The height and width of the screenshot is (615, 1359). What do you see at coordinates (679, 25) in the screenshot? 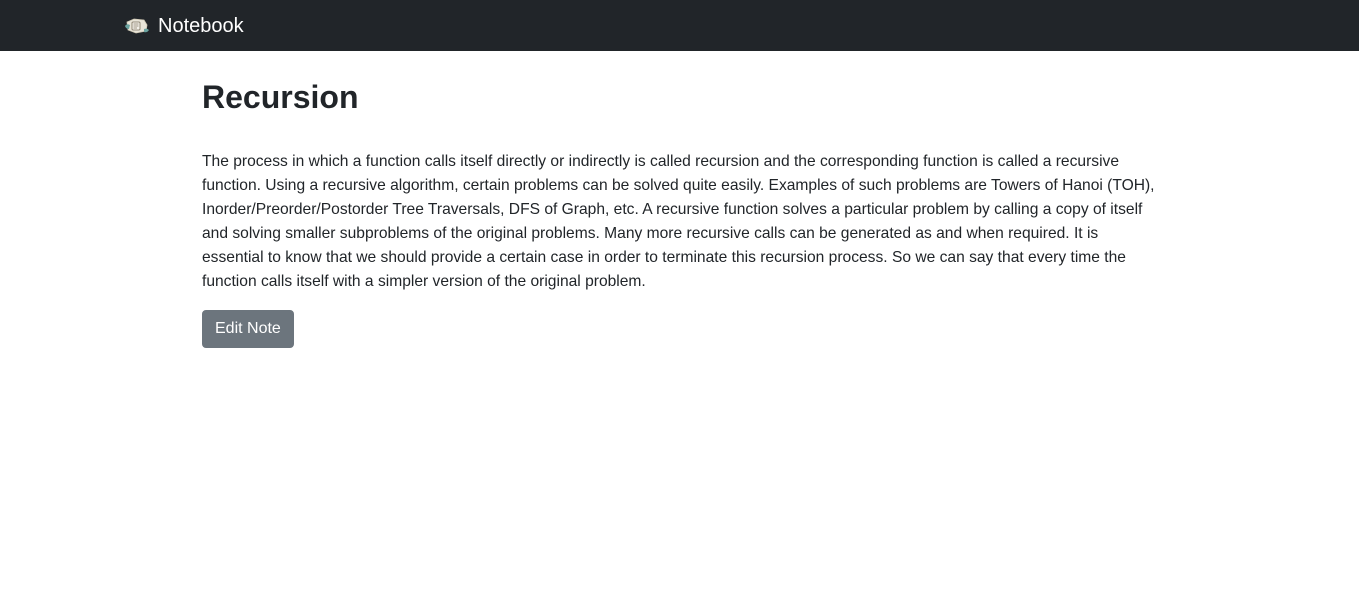
I see `top-navbar: Notebook` at bounding box center [679, 25].